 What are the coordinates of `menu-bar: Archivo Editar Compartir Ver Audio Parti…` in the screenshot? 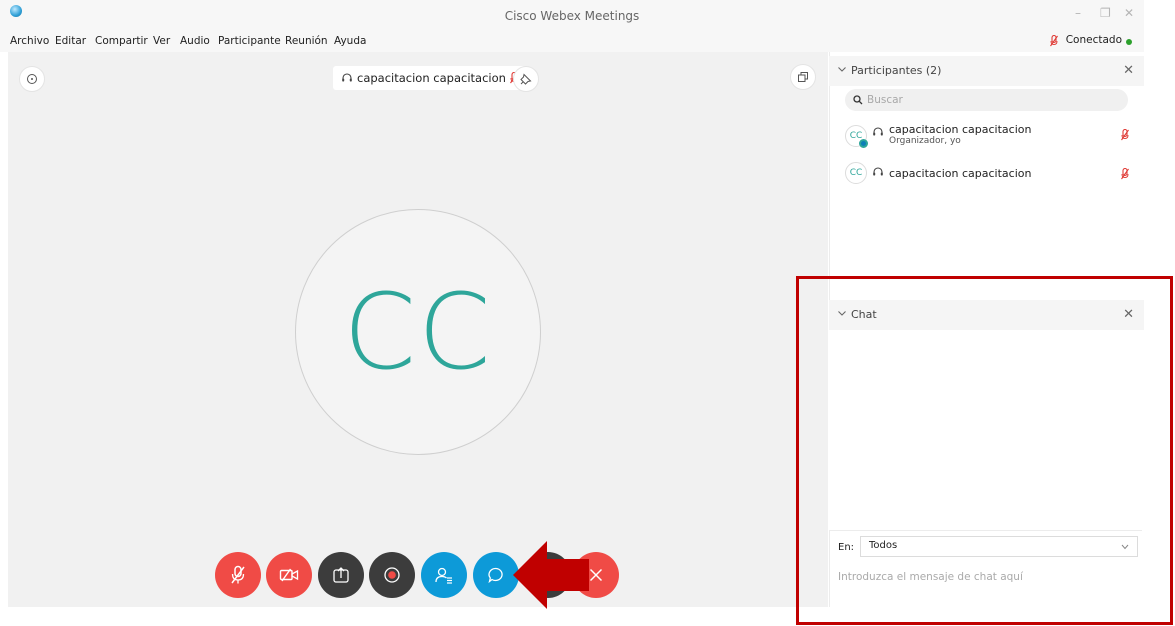 It's located at (572, 41).